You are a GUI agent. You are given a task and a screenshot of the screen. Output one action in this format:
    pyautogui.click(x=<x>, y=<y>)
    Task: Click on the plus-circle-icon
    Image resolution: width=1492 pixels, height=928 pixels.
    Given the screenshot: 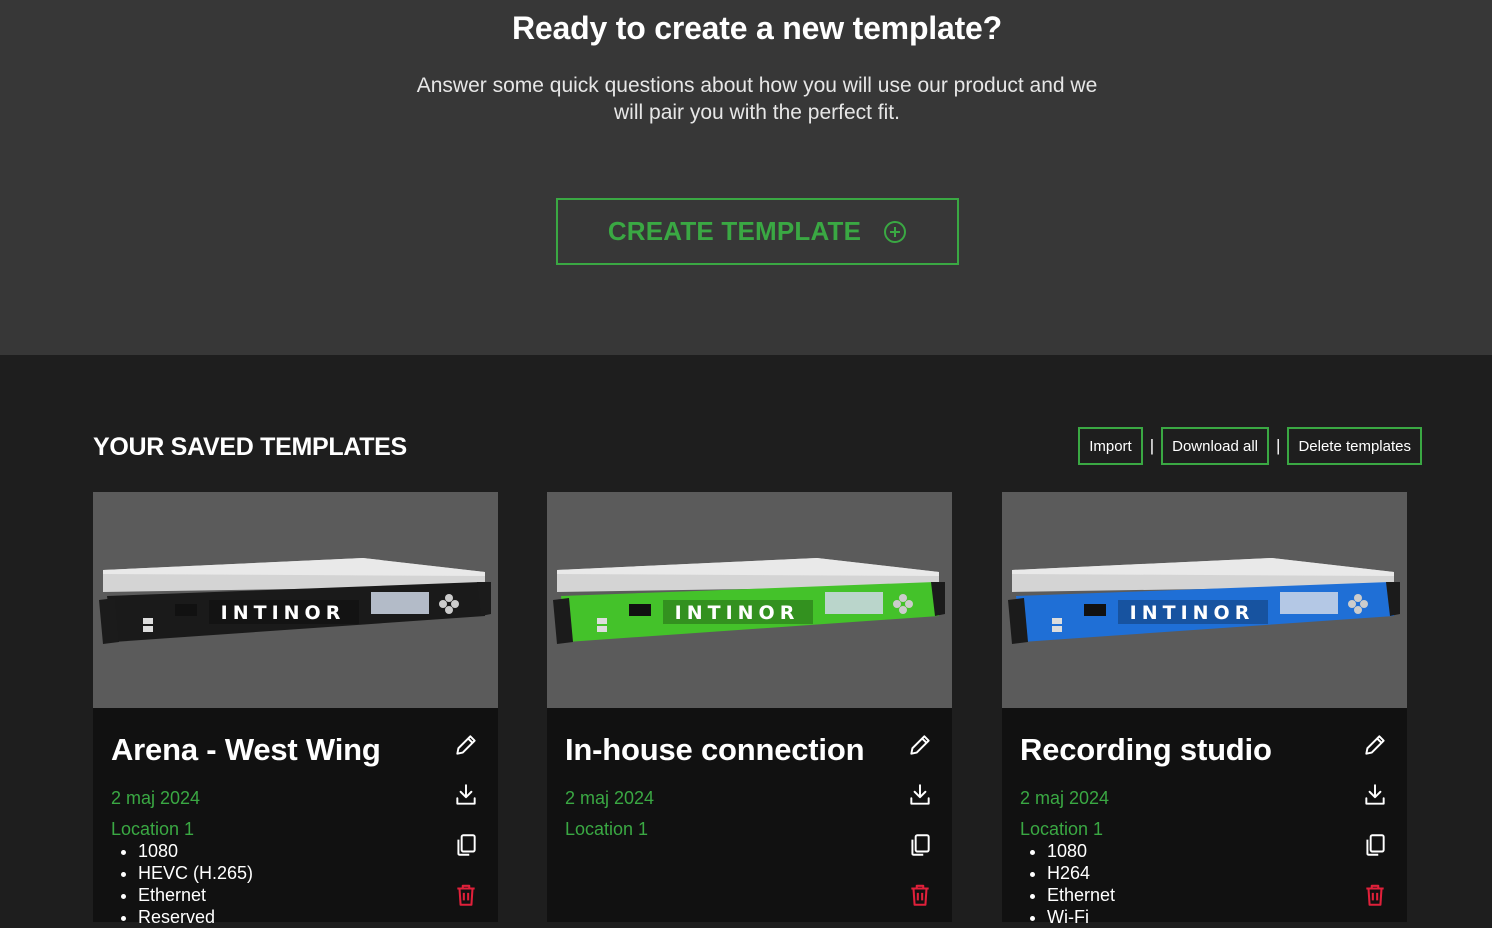 What is the action you would take?
    pyautogui.click(x=895, y=232)
    